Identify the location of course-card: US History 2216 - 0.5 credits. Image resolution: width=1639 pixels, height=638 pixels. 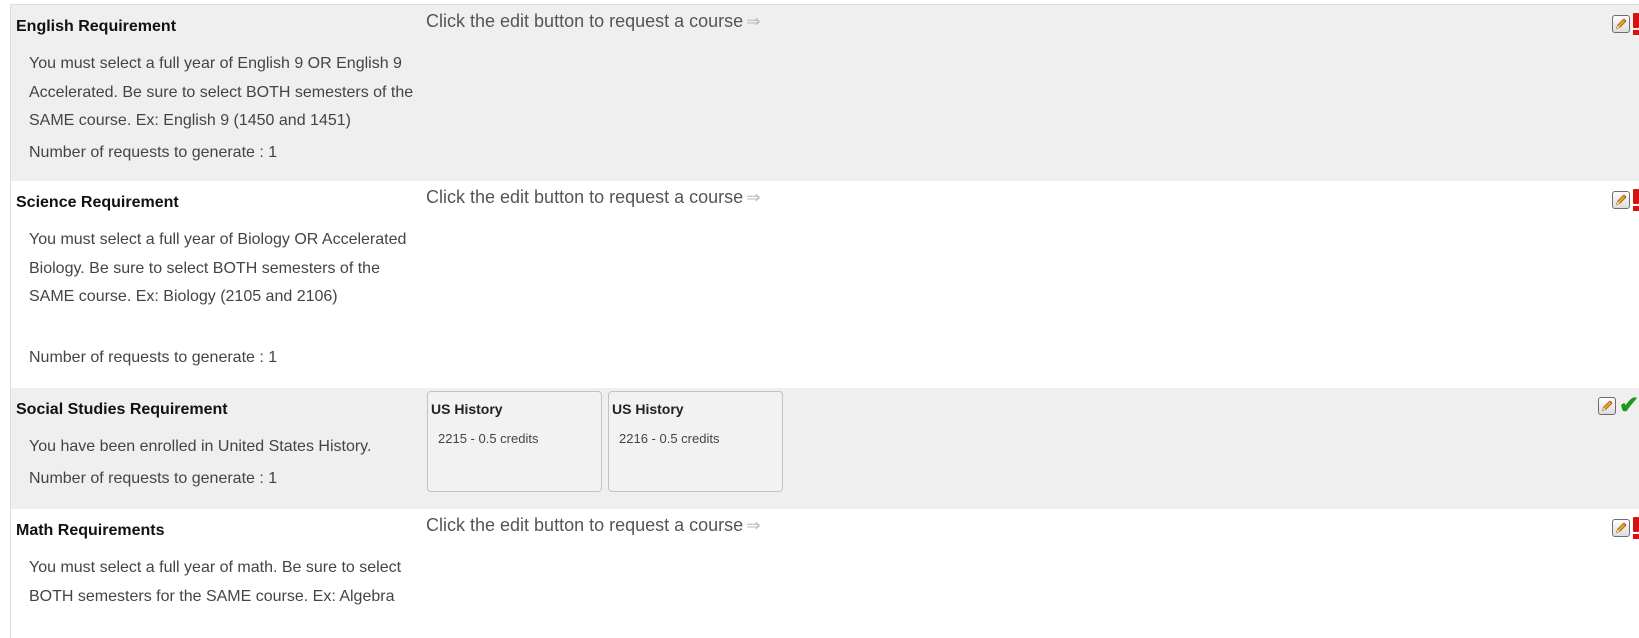
(695, 441).